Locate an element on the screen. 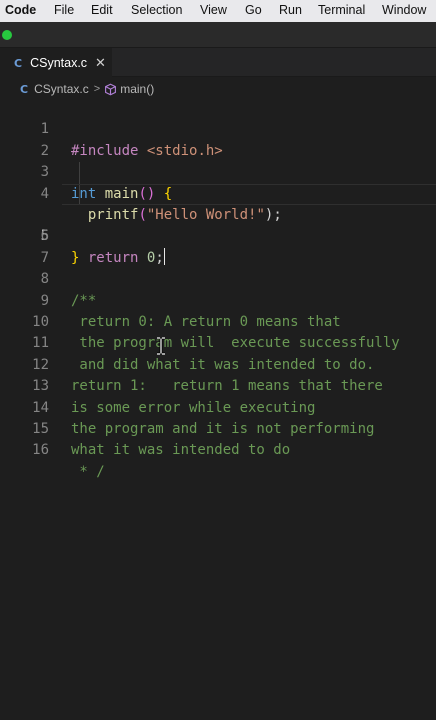 Image resolution: width=436 pixels, height=720 pixels. menu-terminal: Terminal is located at coordinates (341, 10).